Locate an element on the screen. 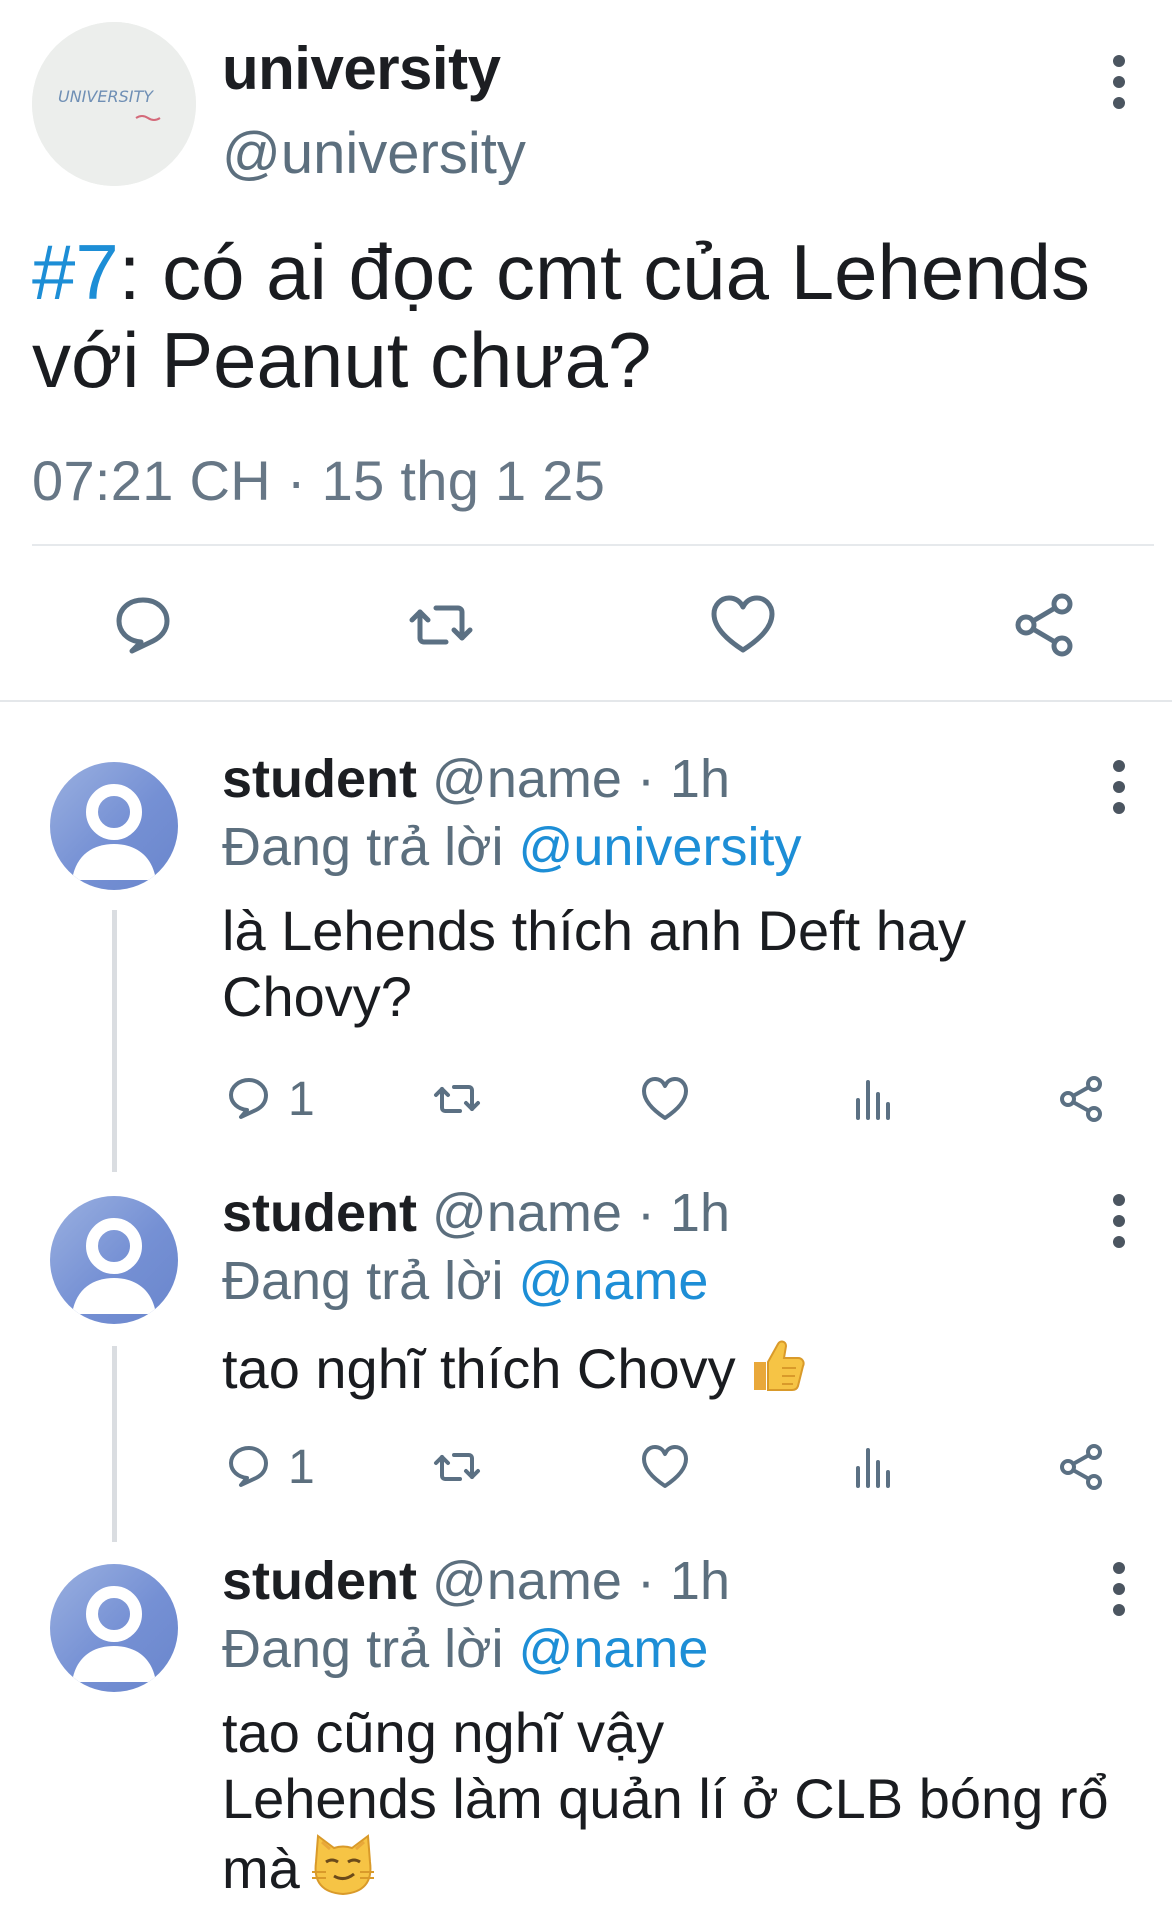 Image resolution: width=1172 pixels, height=1920 pixels. tweet-timestamp: 07:21 CH · 15 thg 1 25 is located at coordinates (318, 480).